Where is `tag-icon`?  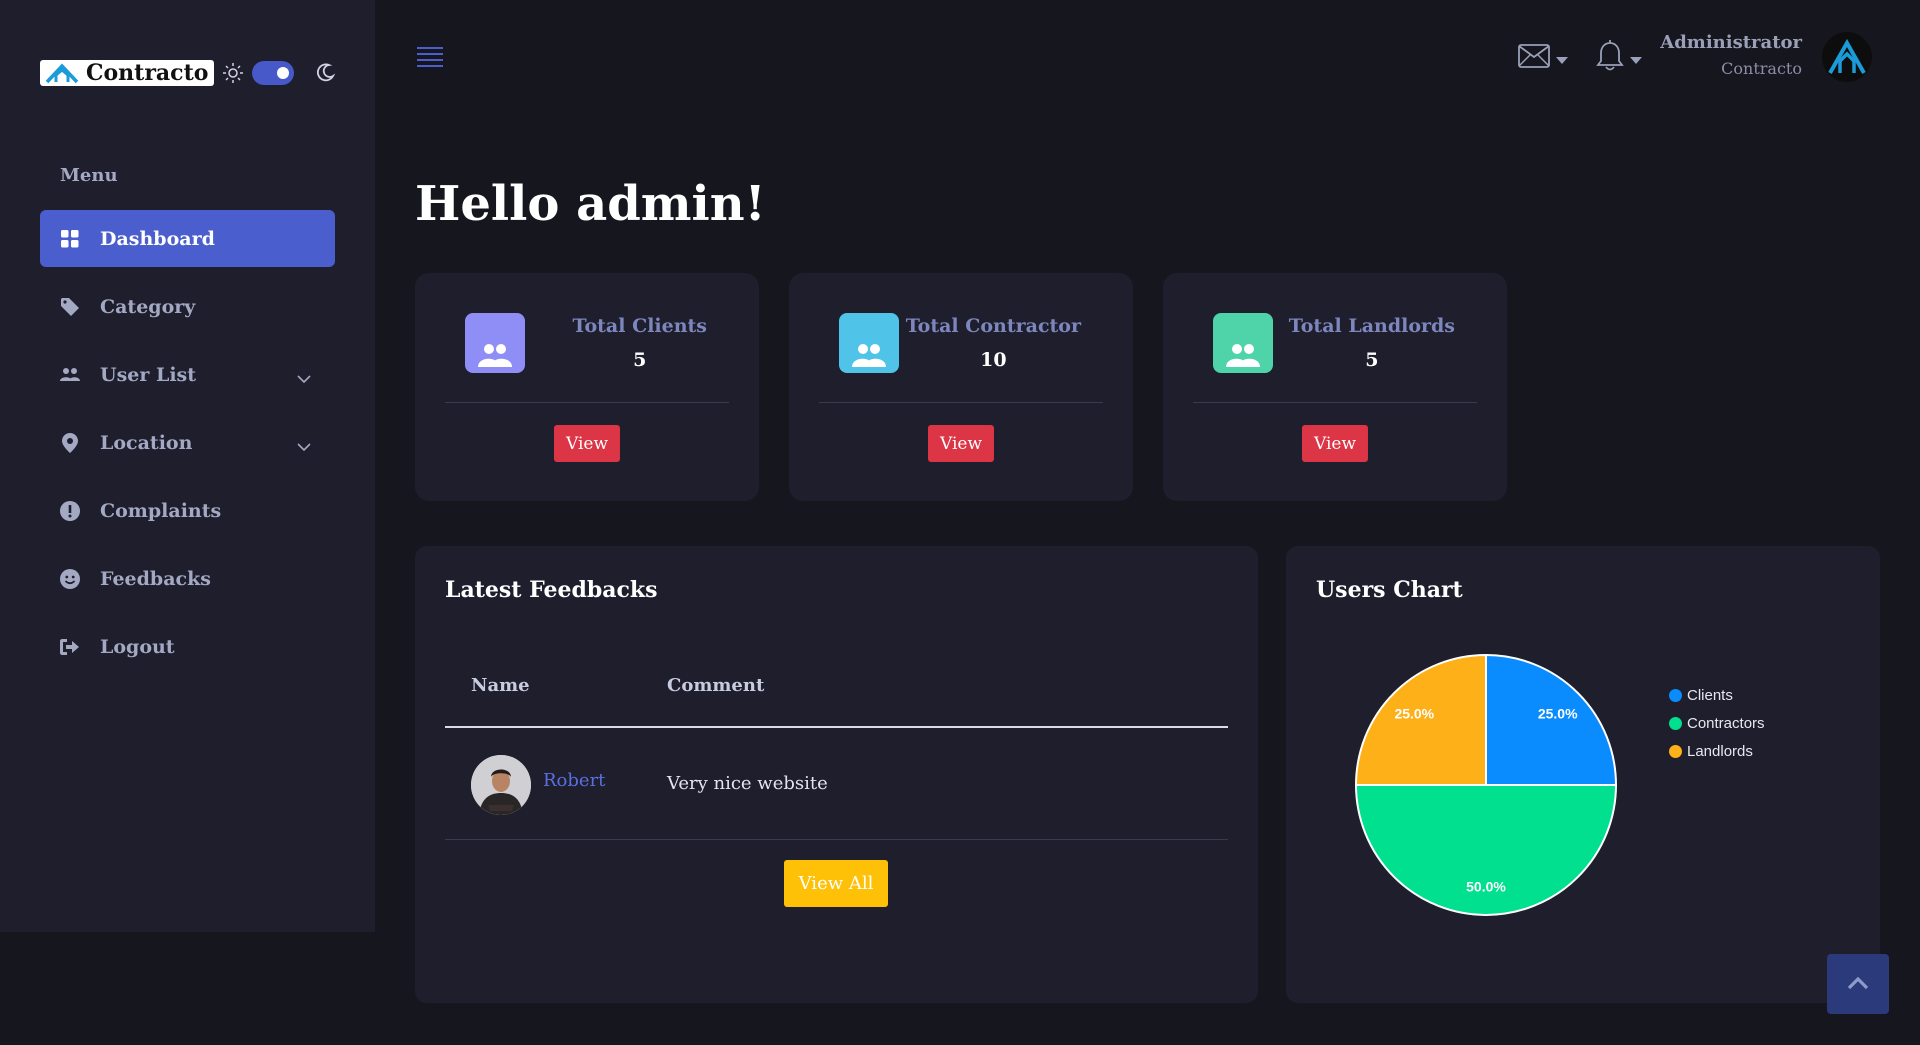
tag-icon is located at coordinates (70, 307).